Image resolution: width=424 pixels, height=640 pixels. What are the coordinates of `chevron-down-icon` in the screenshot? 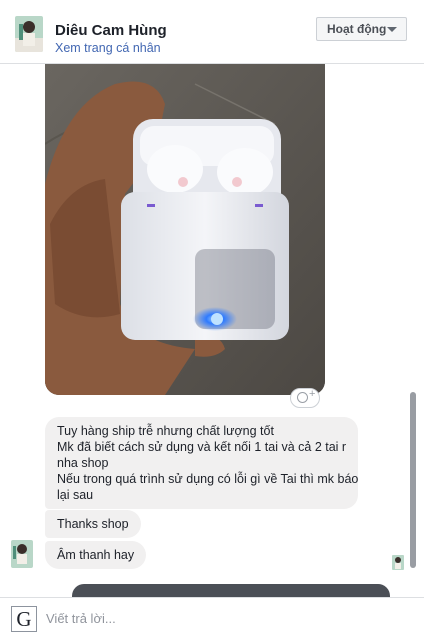 It's located at (392, 29).